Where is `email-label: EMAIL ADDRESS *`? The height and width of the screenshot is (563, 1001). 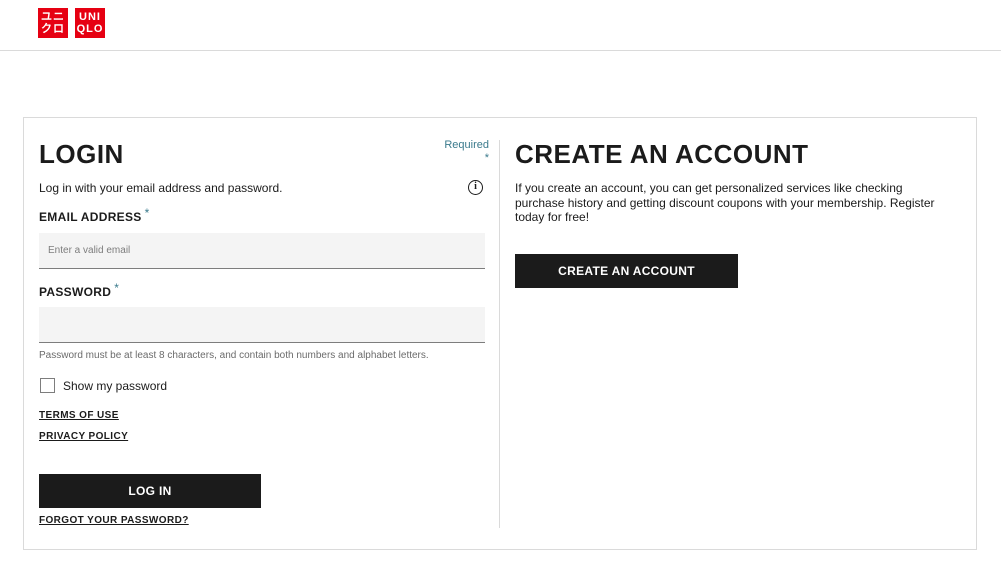
email-label: EMAIL ADDRESS * is located at coordinates (94, 215).